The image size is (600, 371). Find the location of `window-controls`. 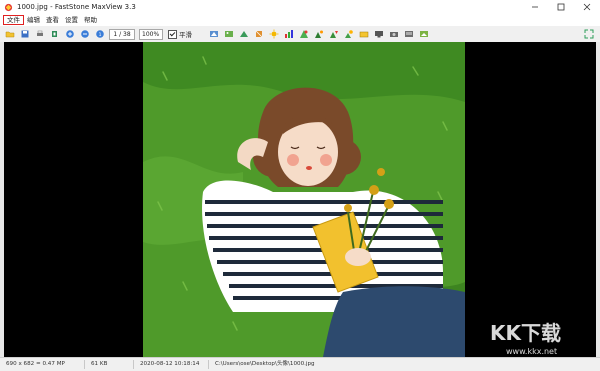

window-controls is located at coordinates (561, 7).